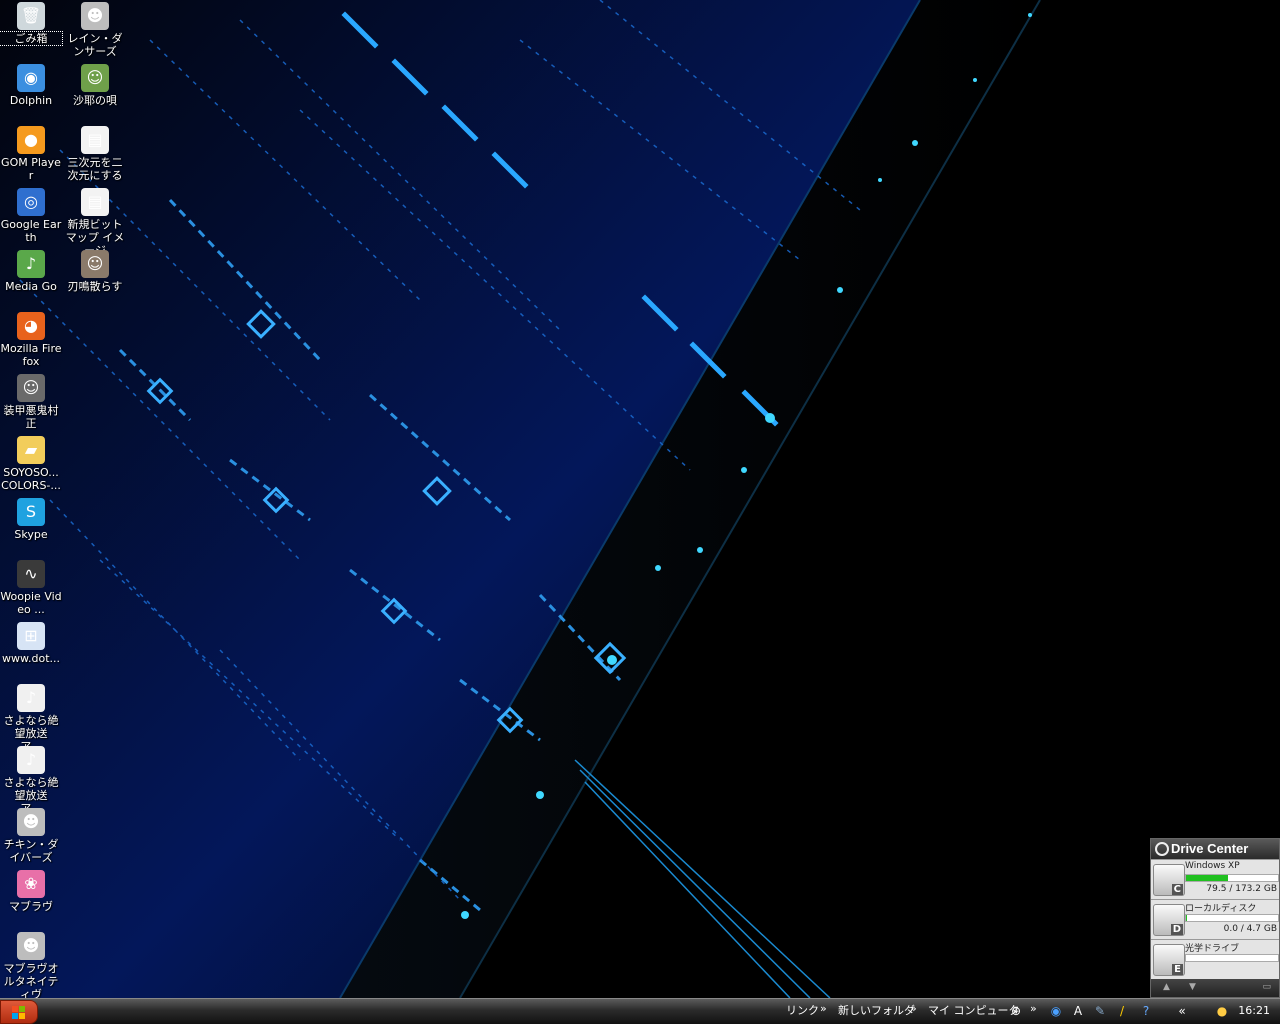  Describe the element at coordinates (95, 45) in the screenshot. I see `desktop-icon-label: レイン・ダンサーズ` at that location.